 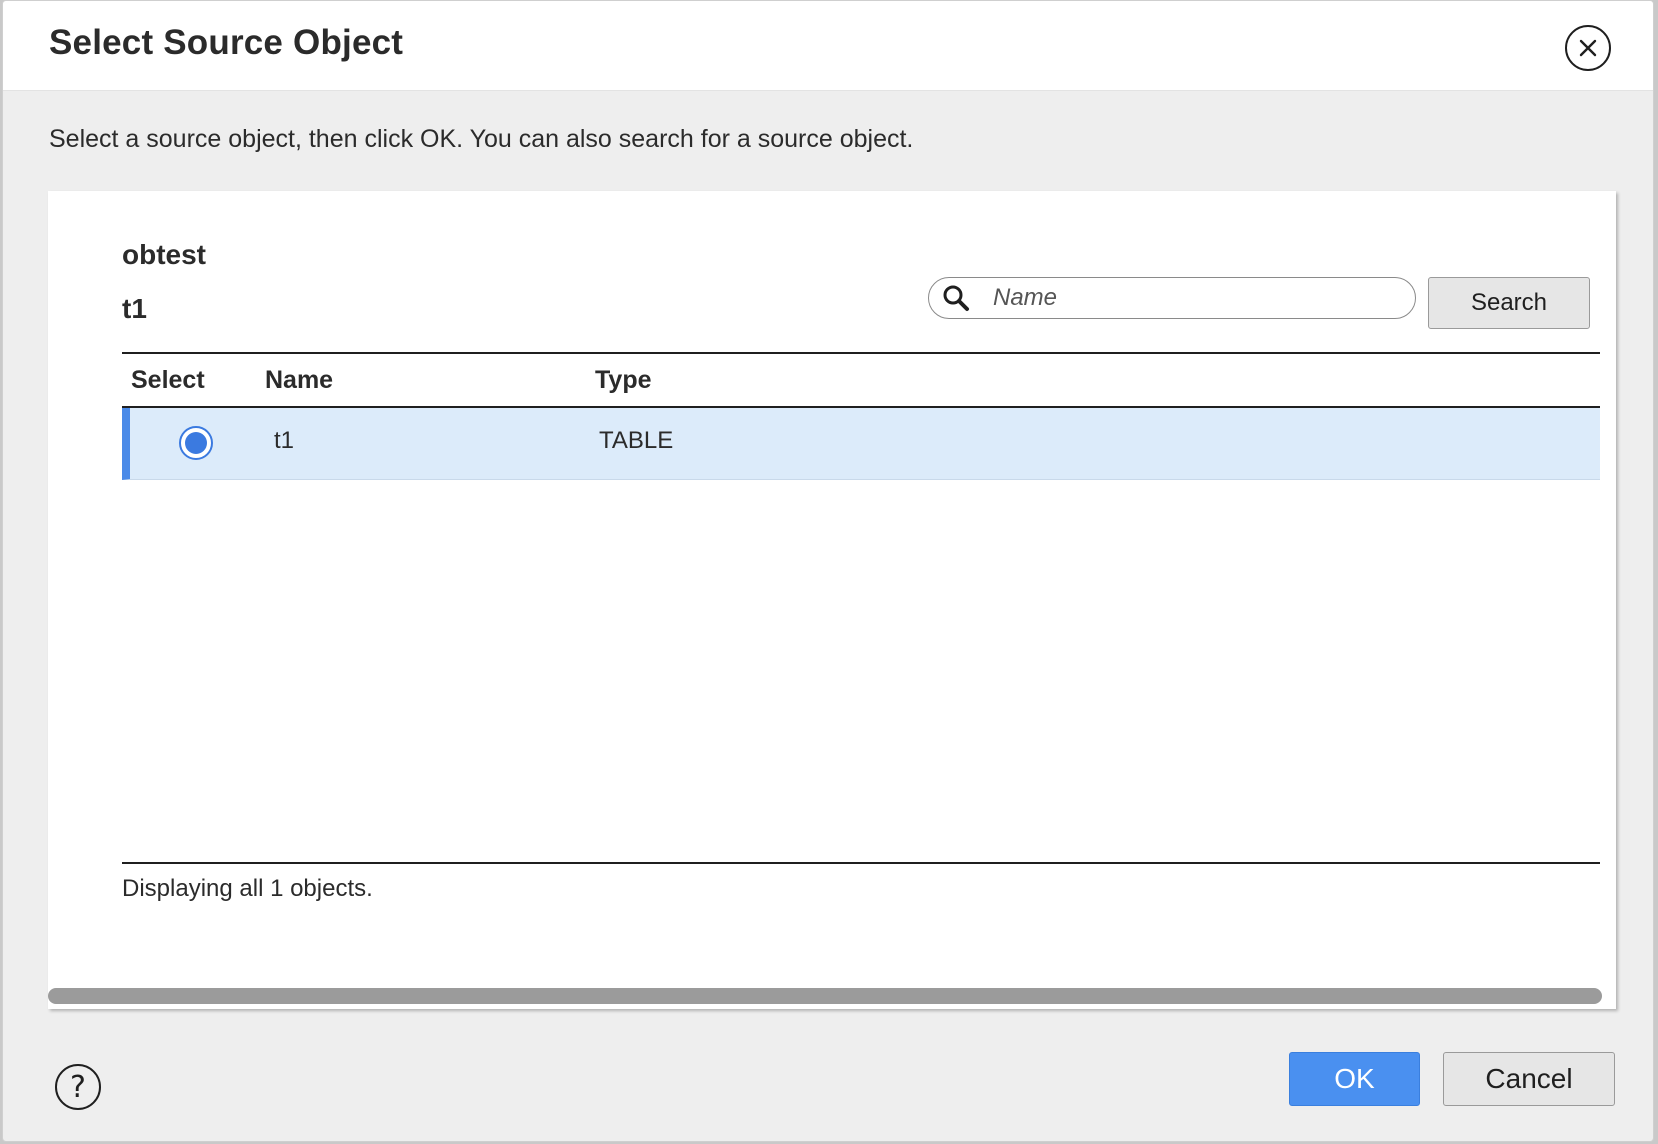 What do you see at coordinates (1529, 1079) in the screenshot?
I see `cancel-button: Cancel` at bounding box center [1529, 1079].